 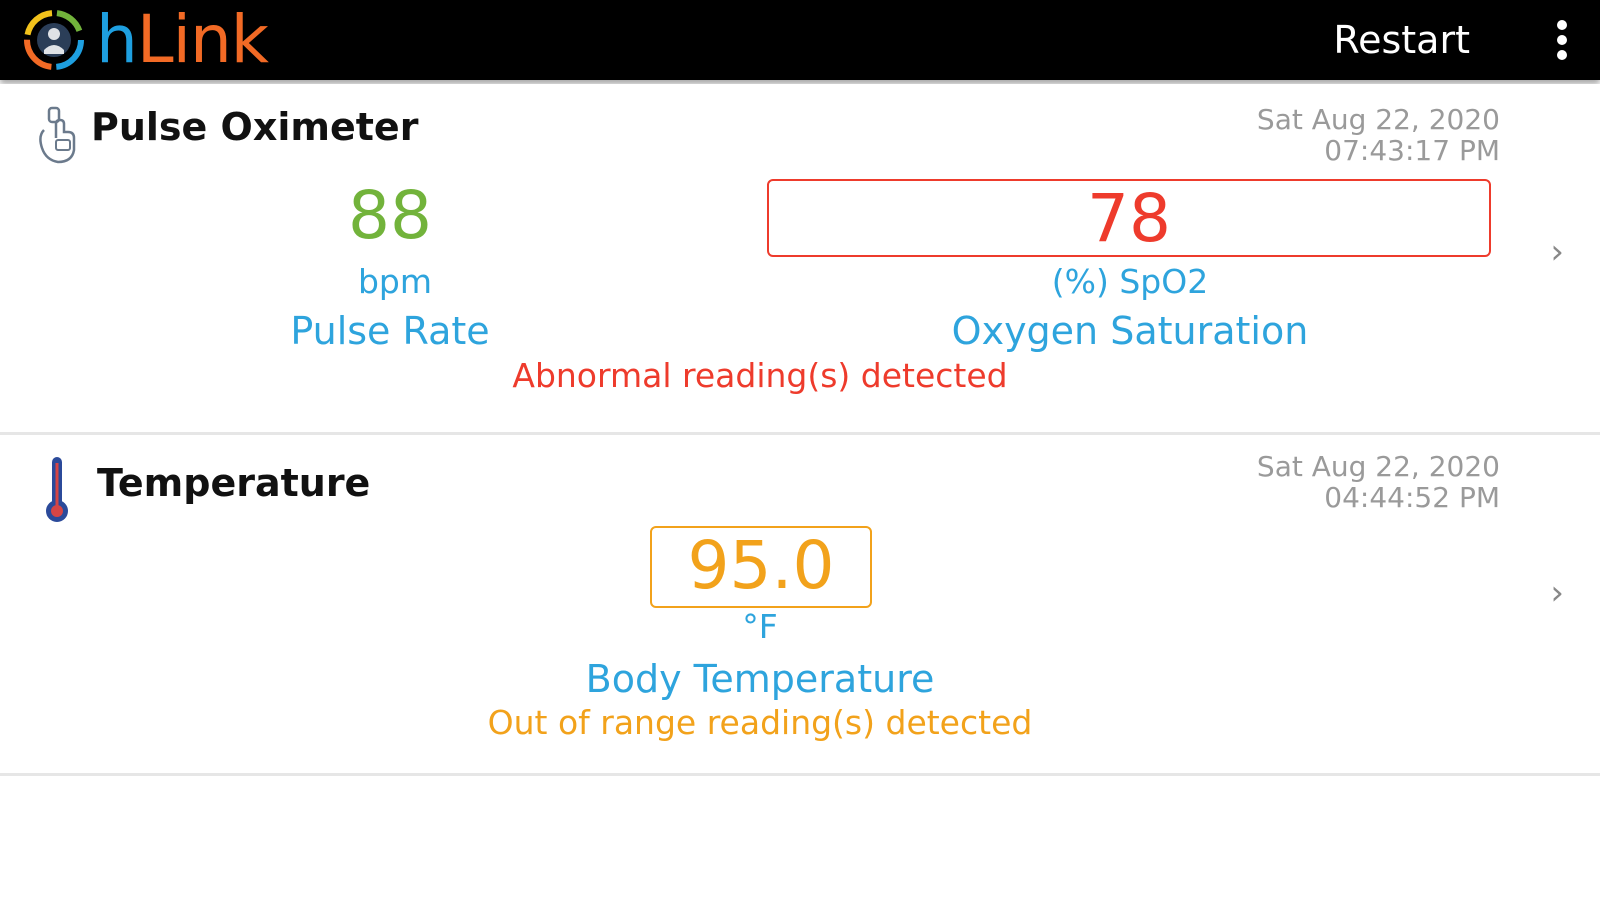 What do you see at coordinates (395, 281) in the screenshot?
I see `pulse-rate-unit: bpm` at bounding box center [395, 281].